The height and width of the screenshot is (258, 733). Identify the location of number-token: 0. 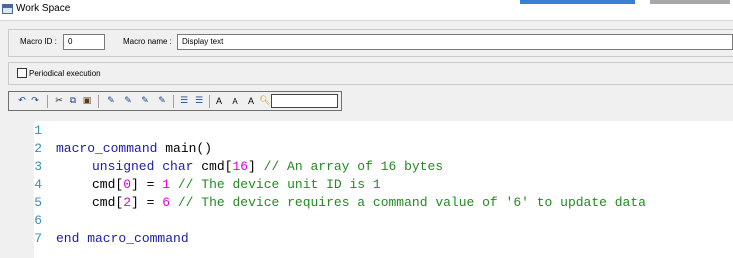
(127, 184).